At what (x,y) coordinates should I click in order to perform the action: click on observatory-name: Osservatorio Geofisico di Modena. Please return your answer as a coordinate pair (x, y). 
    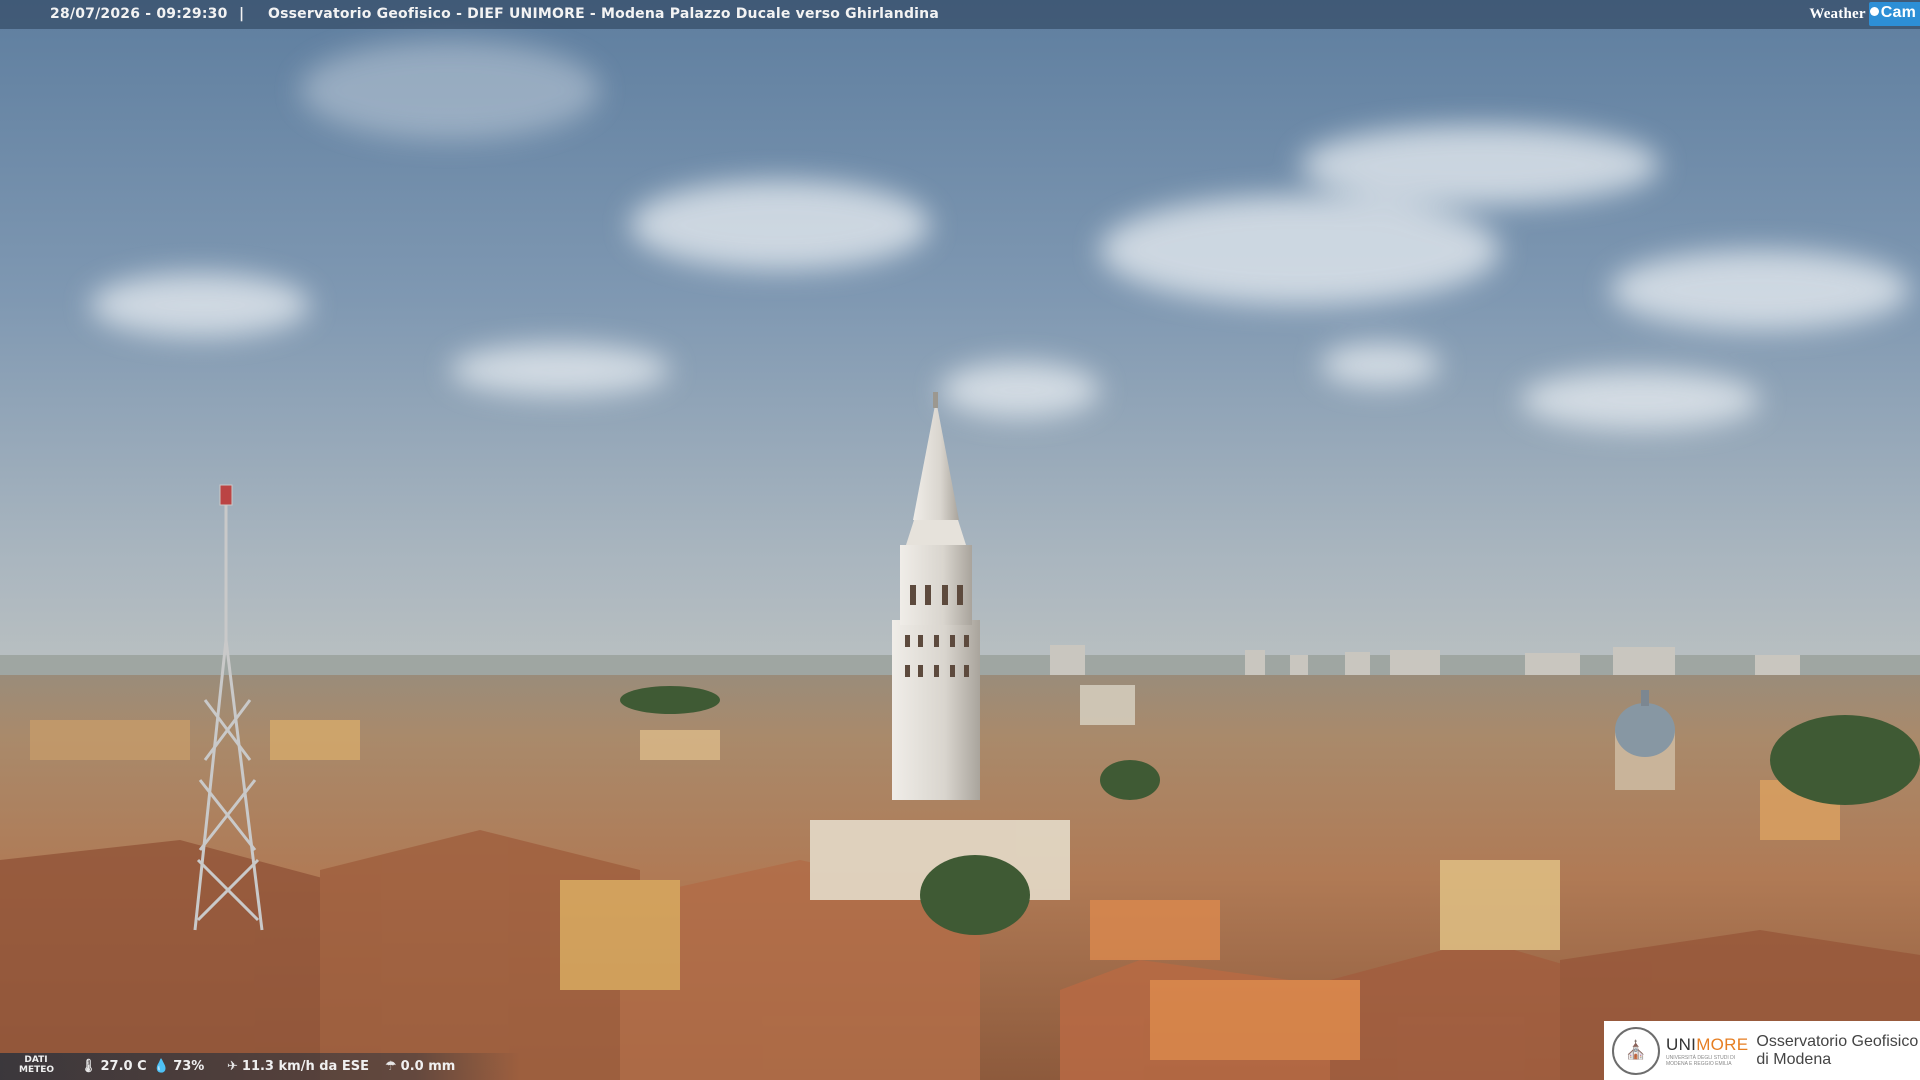
    Looking at the image, I should click on (1837, 1051).